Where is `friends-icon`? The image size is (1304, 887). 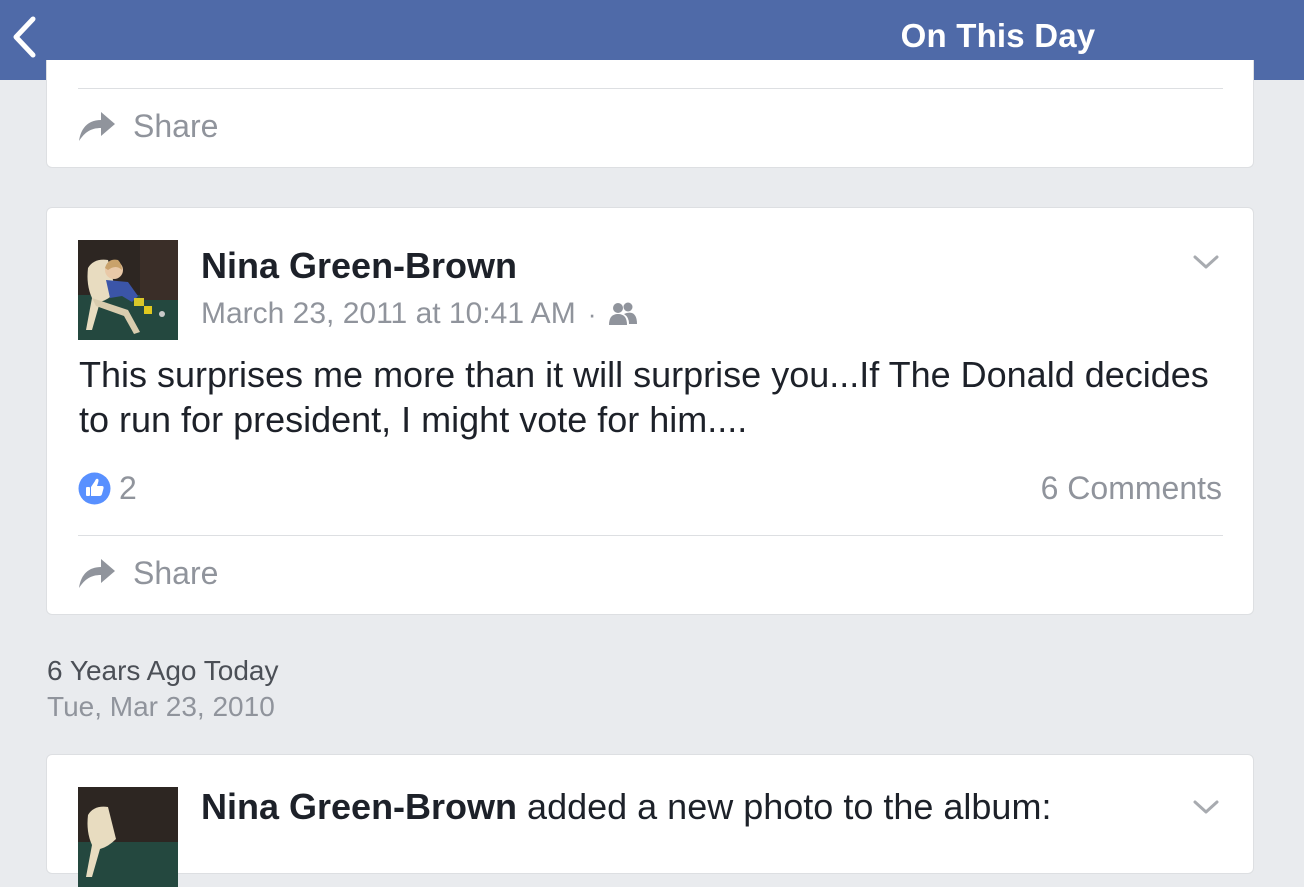
friends-icon is located at coordinates (623, 313).